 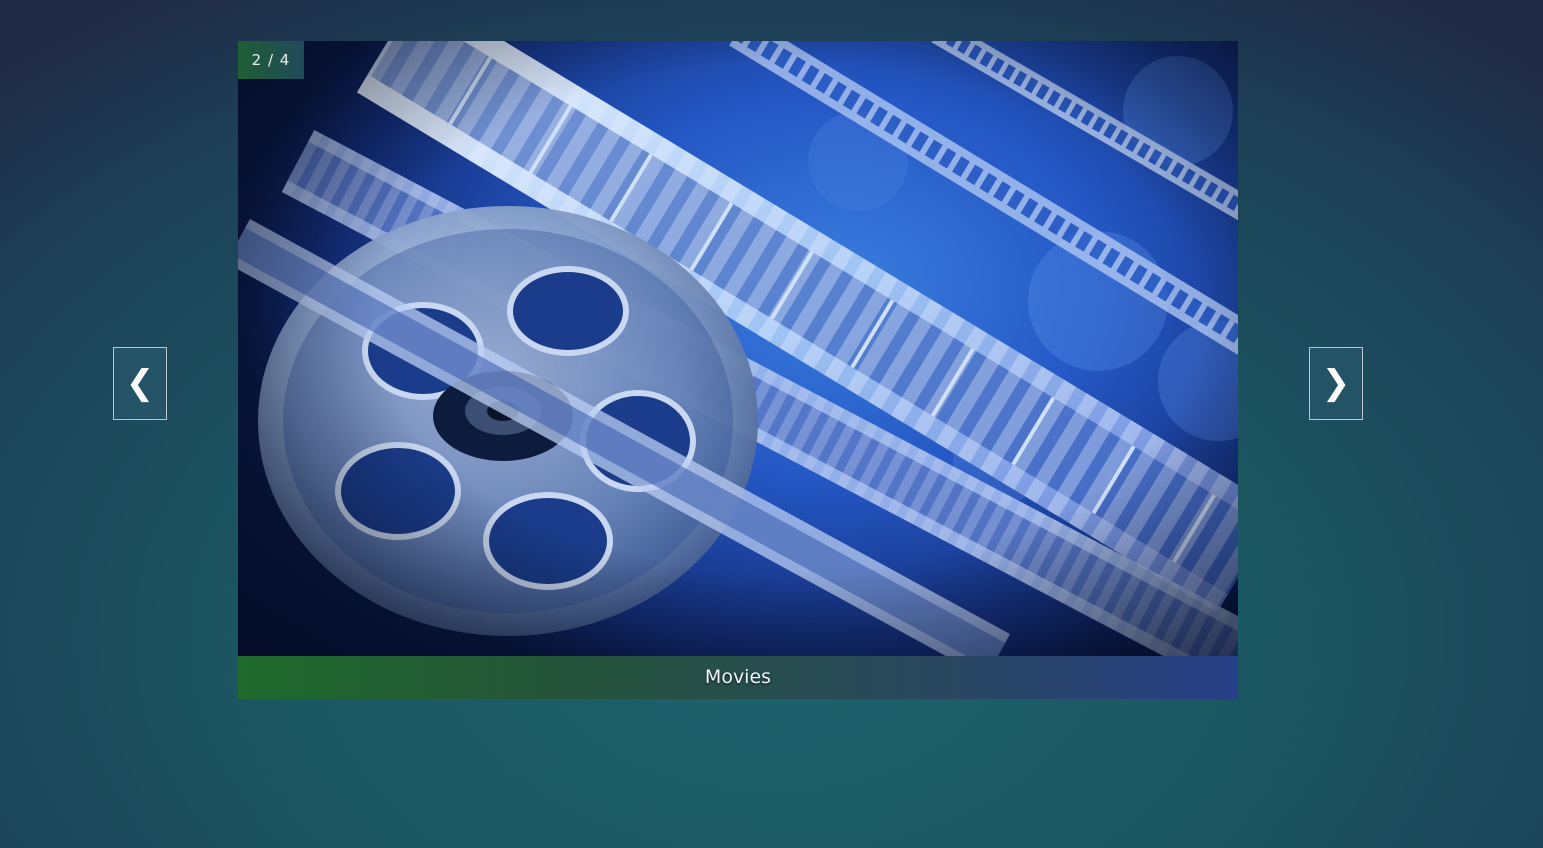 I want to click on slide-caption: Movies, so click(x=738, y=677).